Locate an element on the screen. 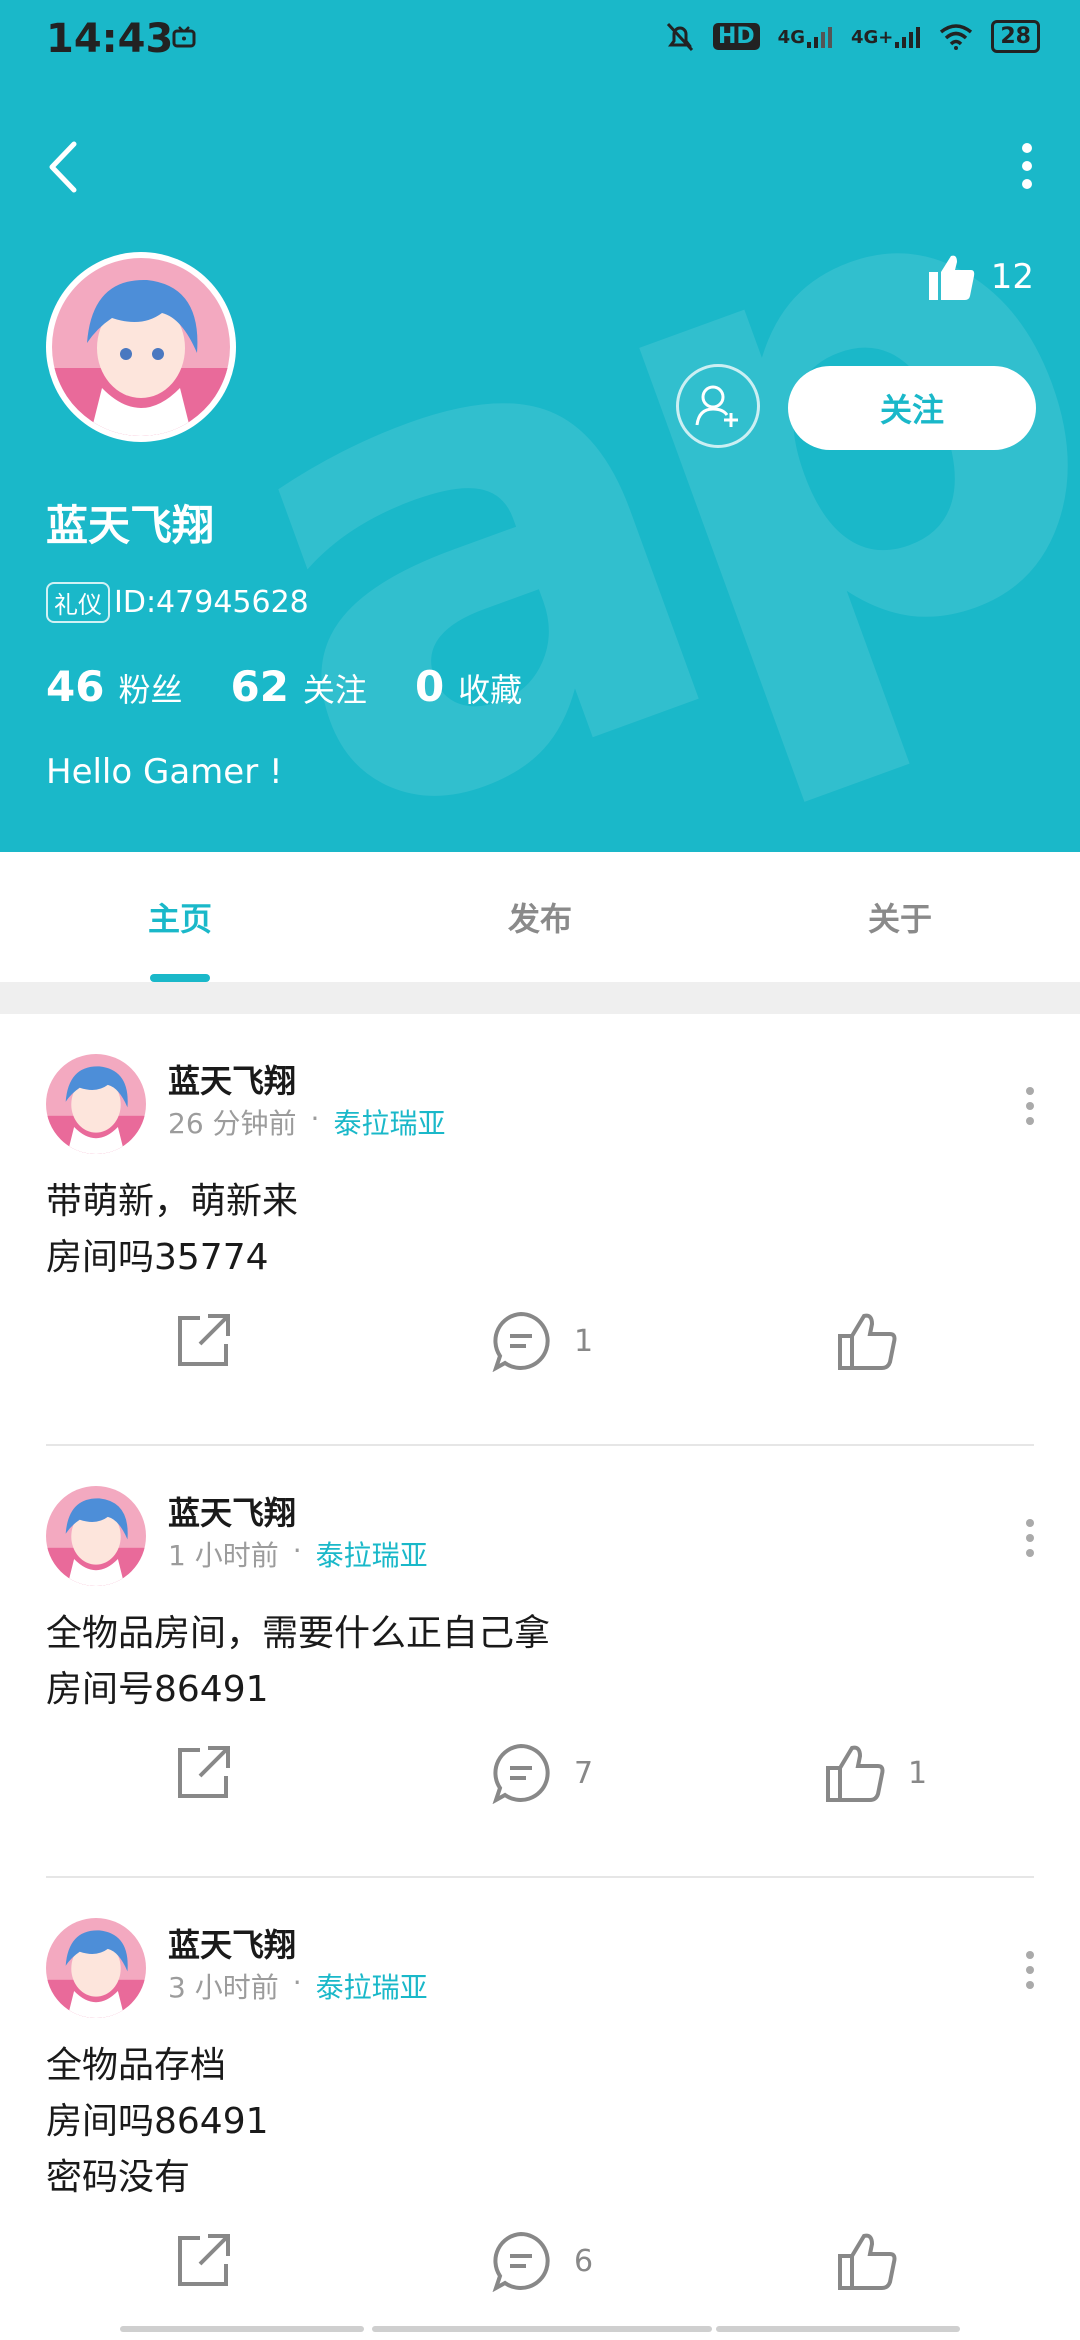  more-options-icon is located at coordinates (1027, 168).